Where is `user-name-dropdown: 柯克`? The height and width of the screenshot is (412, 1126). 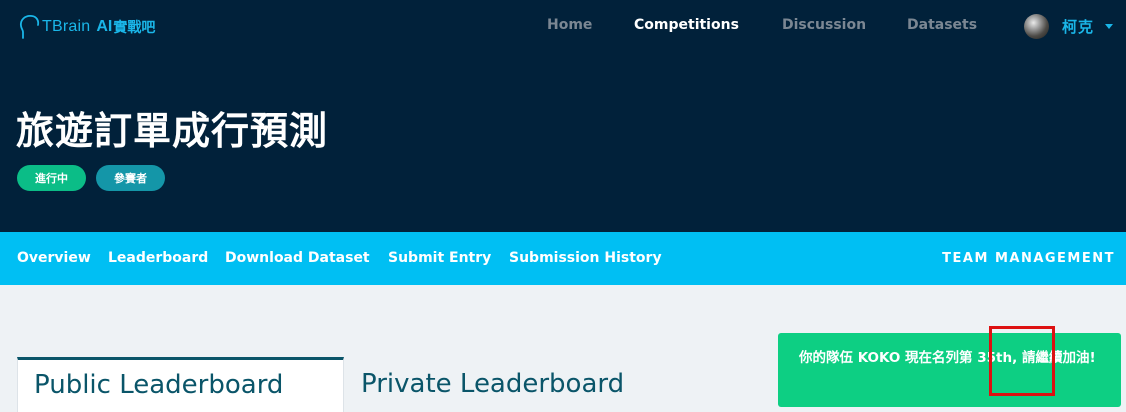 user-name-dropdown: 柯克 is located at coordinates (1078, 26).